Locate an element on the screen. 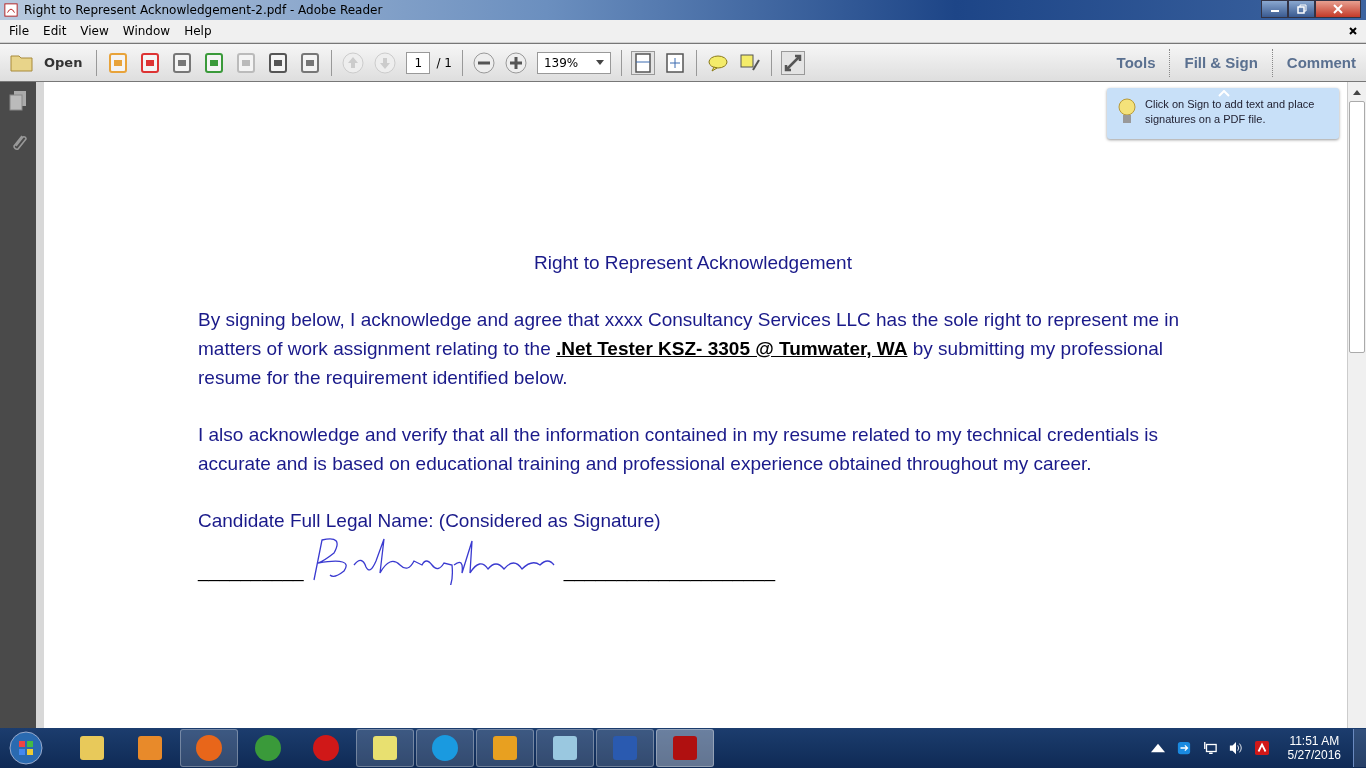  signature-line: __________ is located at coordinates (251, 571).